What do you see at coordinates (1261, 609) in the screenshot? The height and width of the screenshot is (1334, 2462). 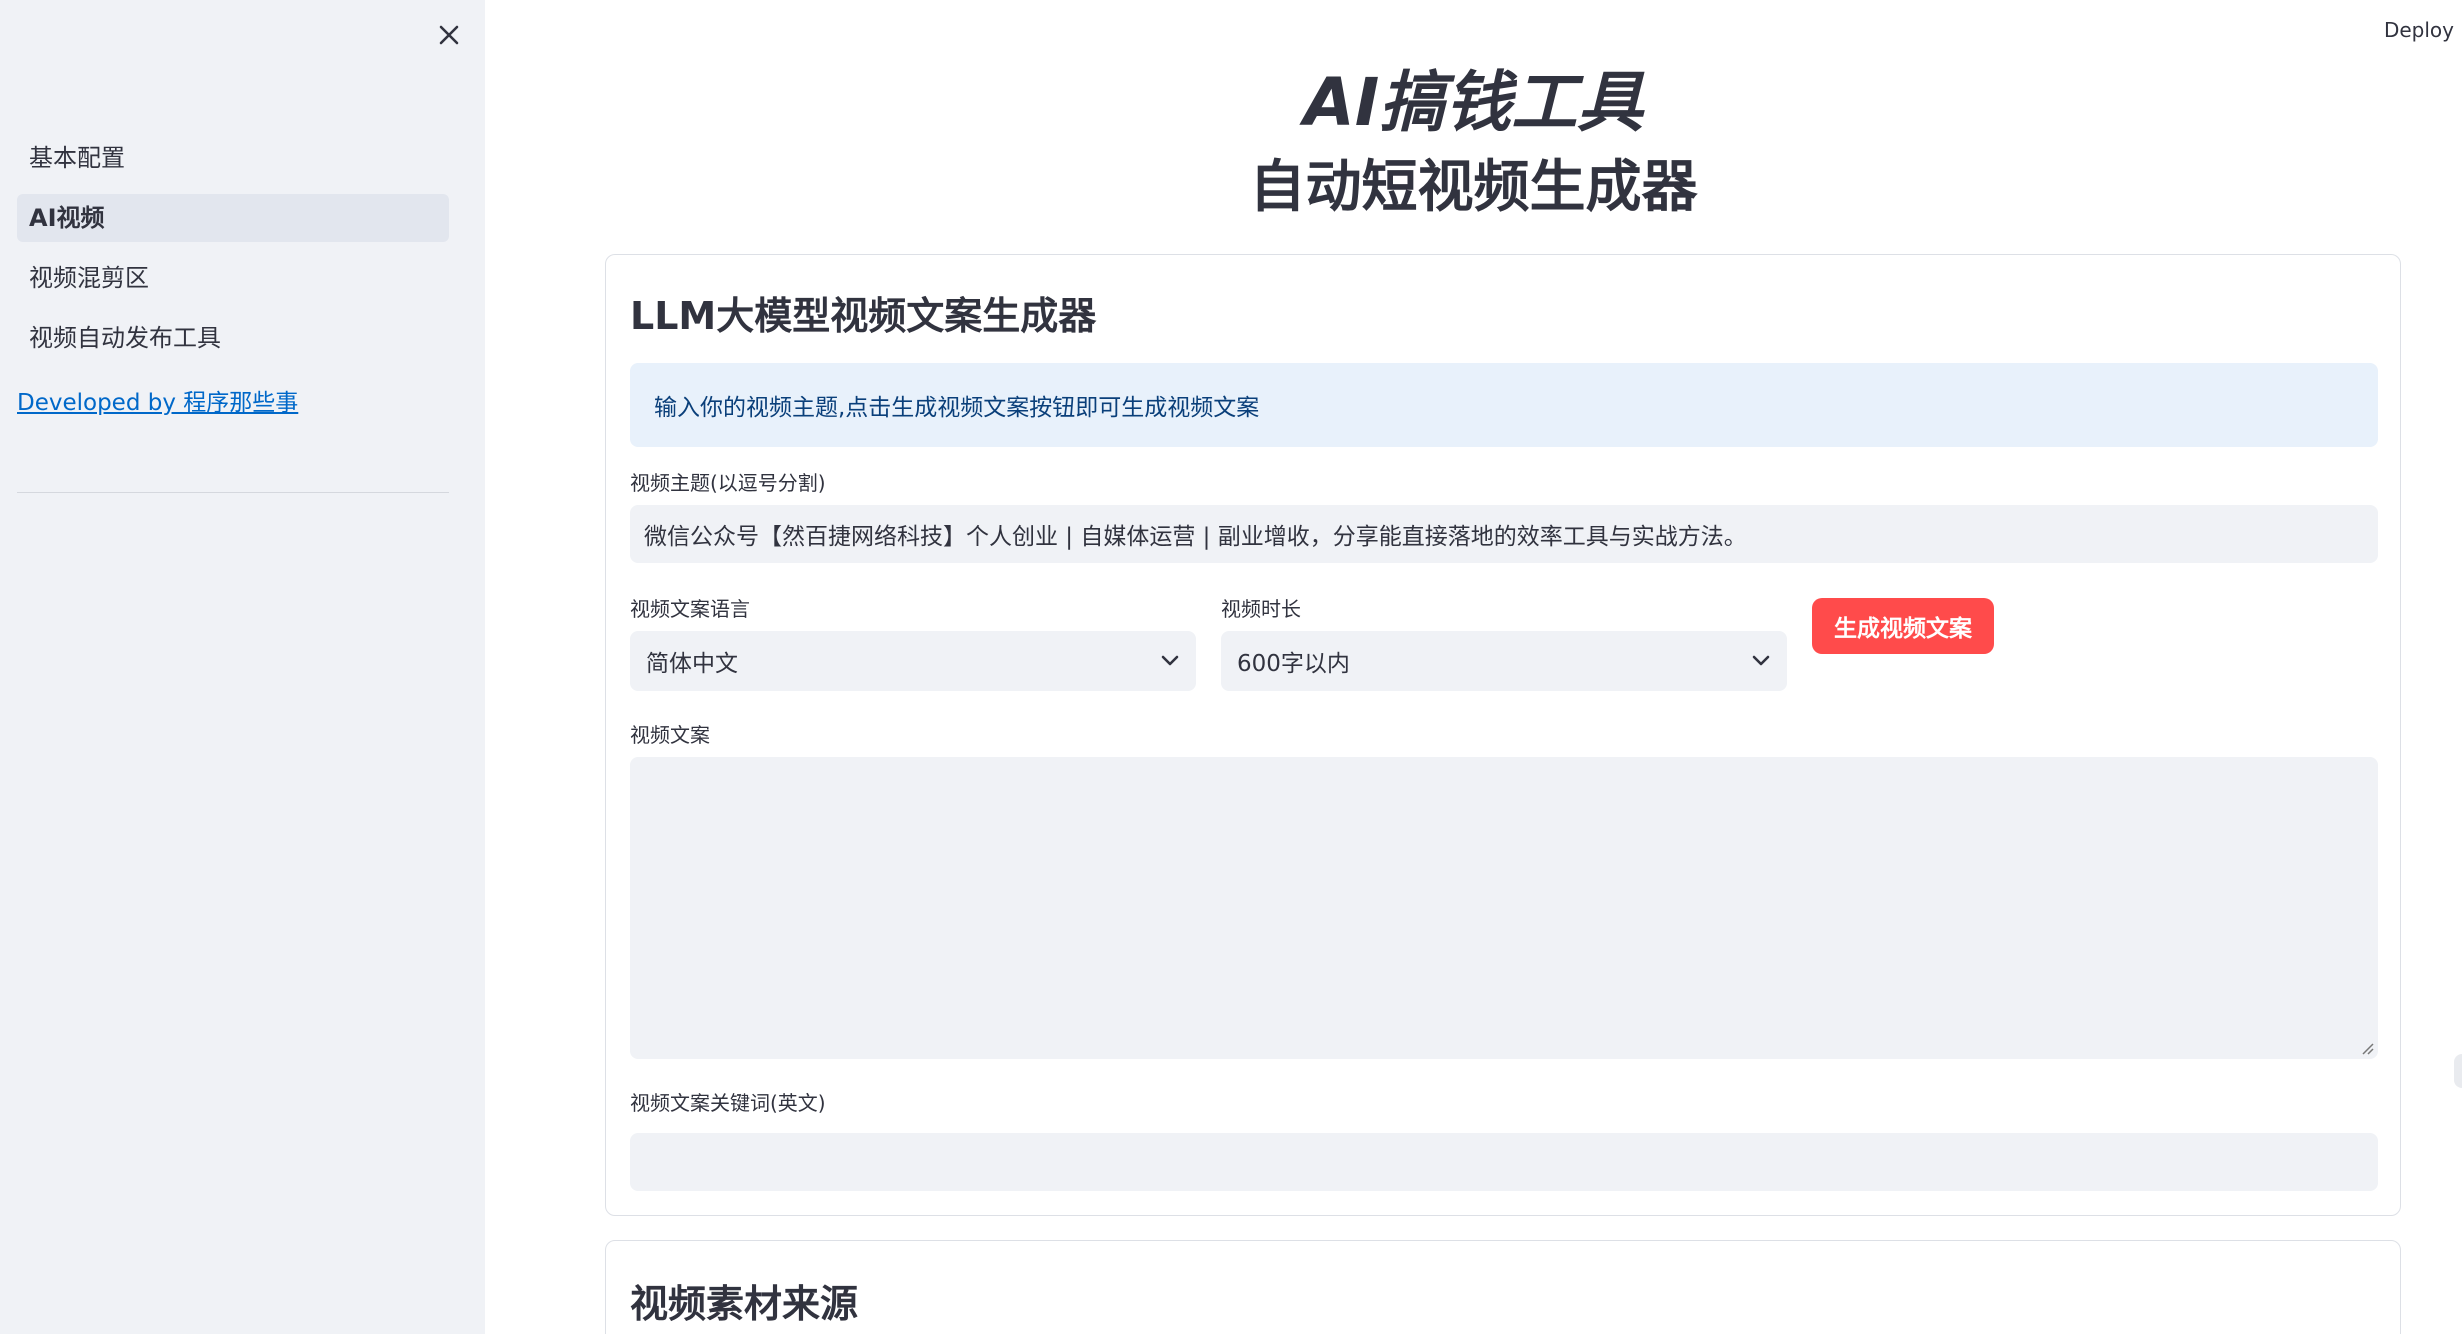 I see `duration-label: 视频时长` at bounding box center [1261, 609].